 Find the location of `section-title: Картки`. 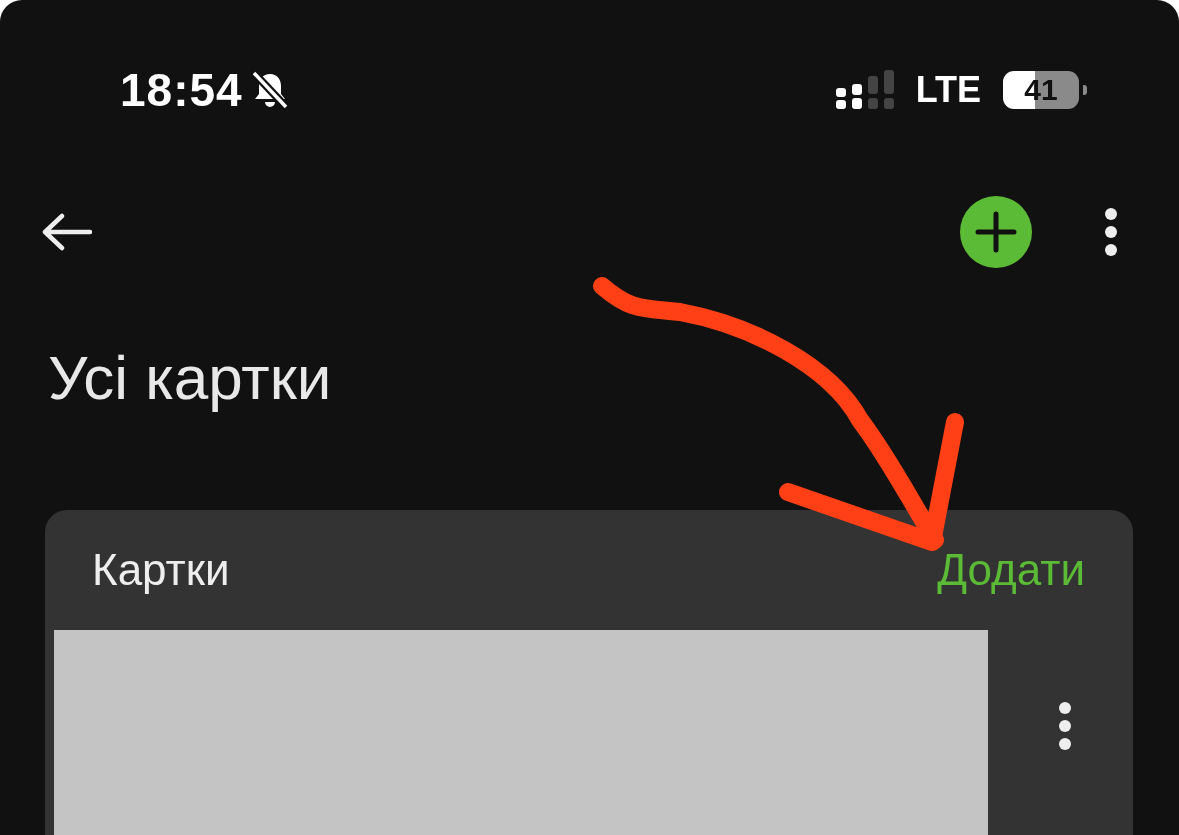

section-title: Картки is located at coordinates (161, 570).